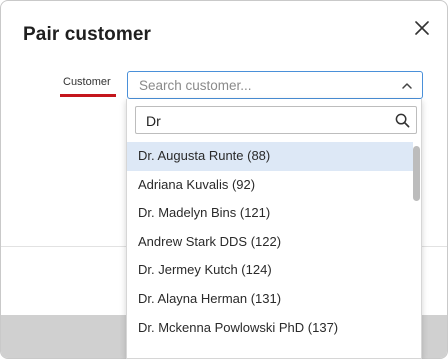 The width and height of the screenshot is (448, 359). I want to click on close-button, so click(422, 28).